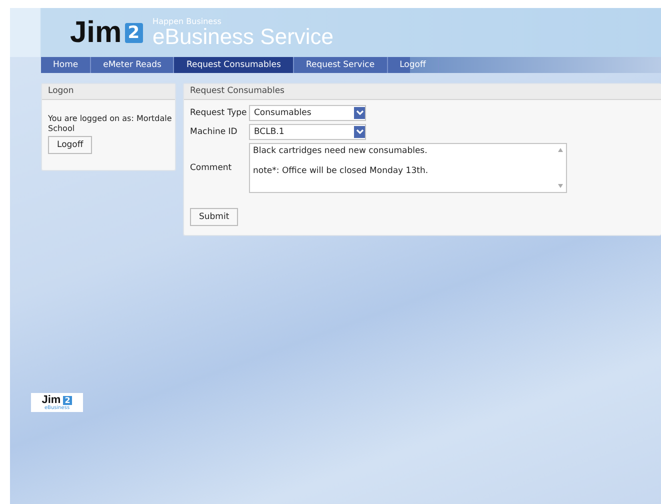  I want to click on panel-title: Request Consumables, so click(422, 92).